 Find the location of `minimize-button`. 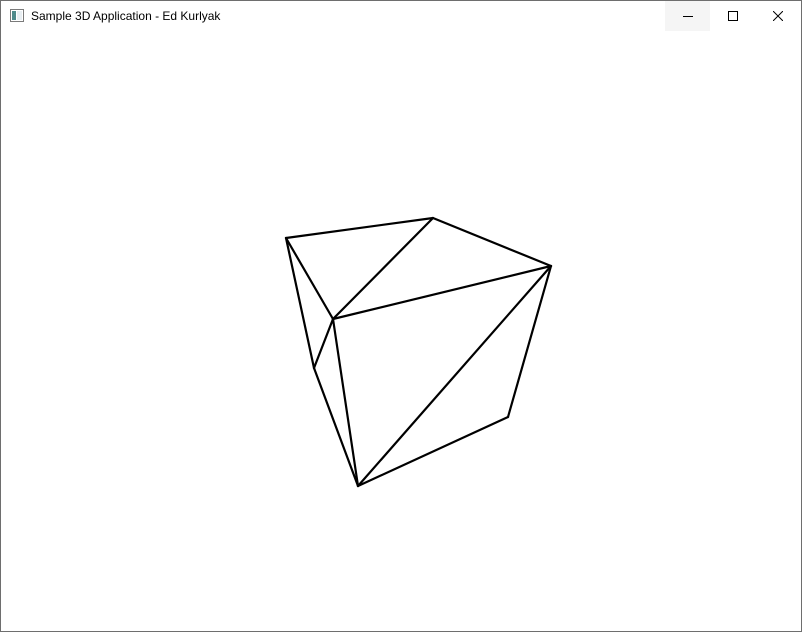

minimize-button is located at coordinates (687, 16).